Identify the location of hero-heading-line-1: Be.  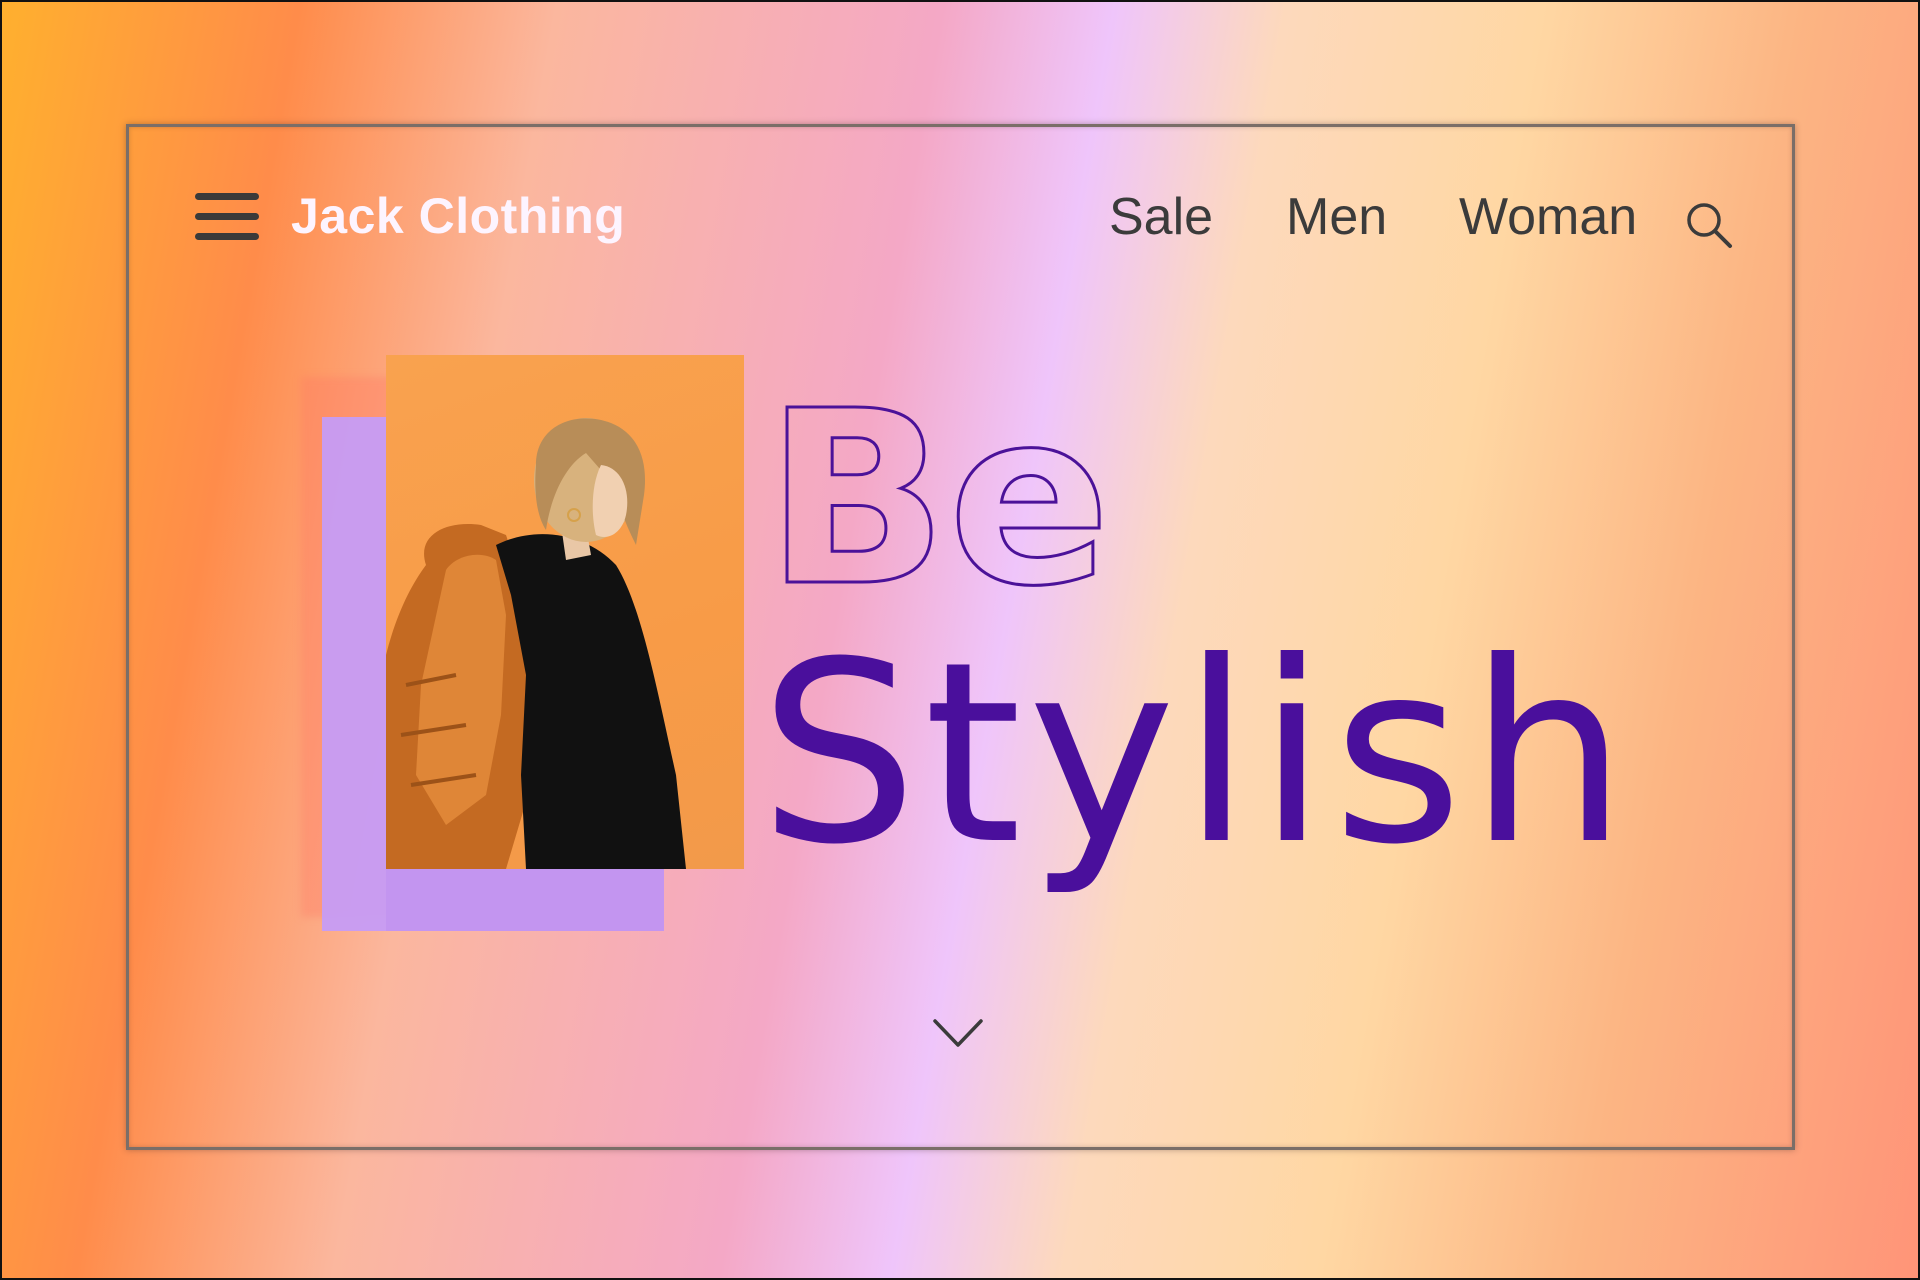
(938, 499).